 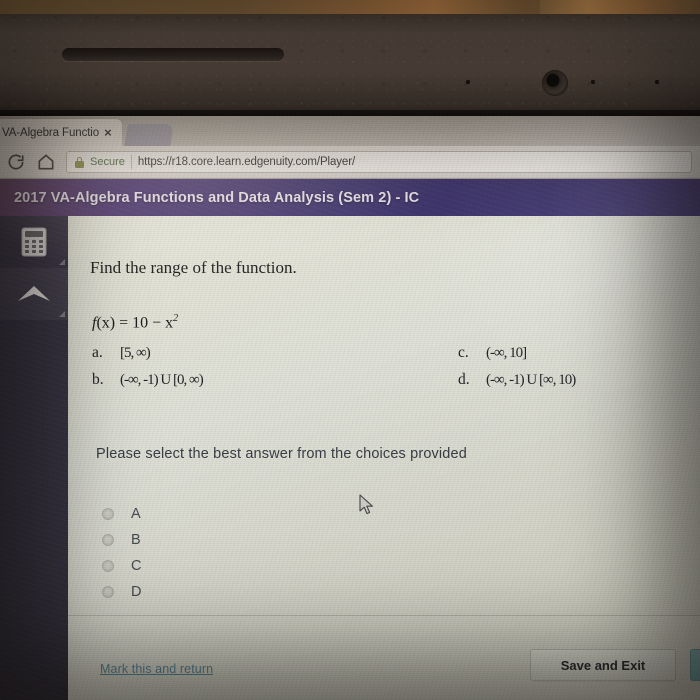 I want to click on calculator-icon, so click(x=34, y=242).